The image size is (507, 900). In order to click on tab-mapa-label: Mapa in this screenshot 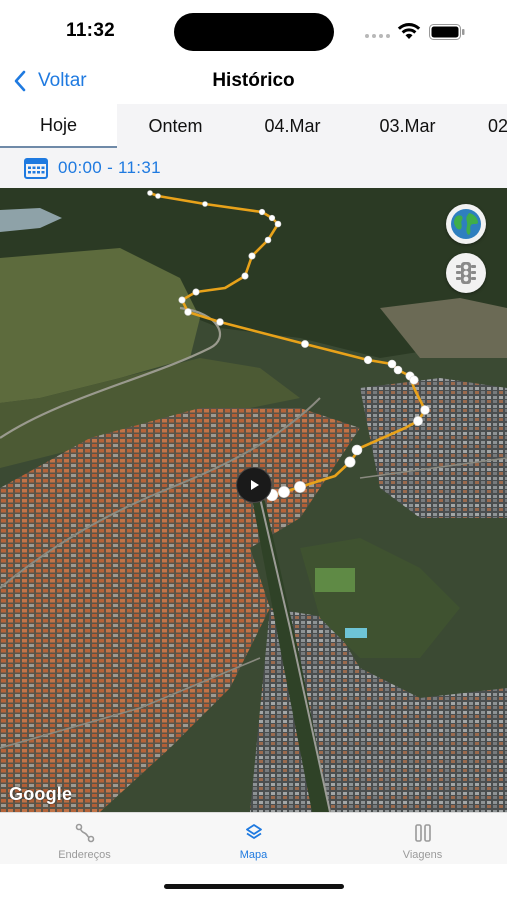, I will do `click(253, 855)`.